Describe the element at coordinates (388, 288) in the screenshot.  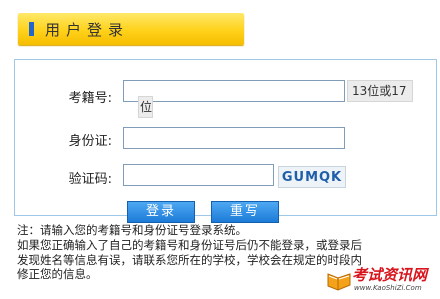
I see `watermark-url: www.KaoShiZi.Com` at that location.